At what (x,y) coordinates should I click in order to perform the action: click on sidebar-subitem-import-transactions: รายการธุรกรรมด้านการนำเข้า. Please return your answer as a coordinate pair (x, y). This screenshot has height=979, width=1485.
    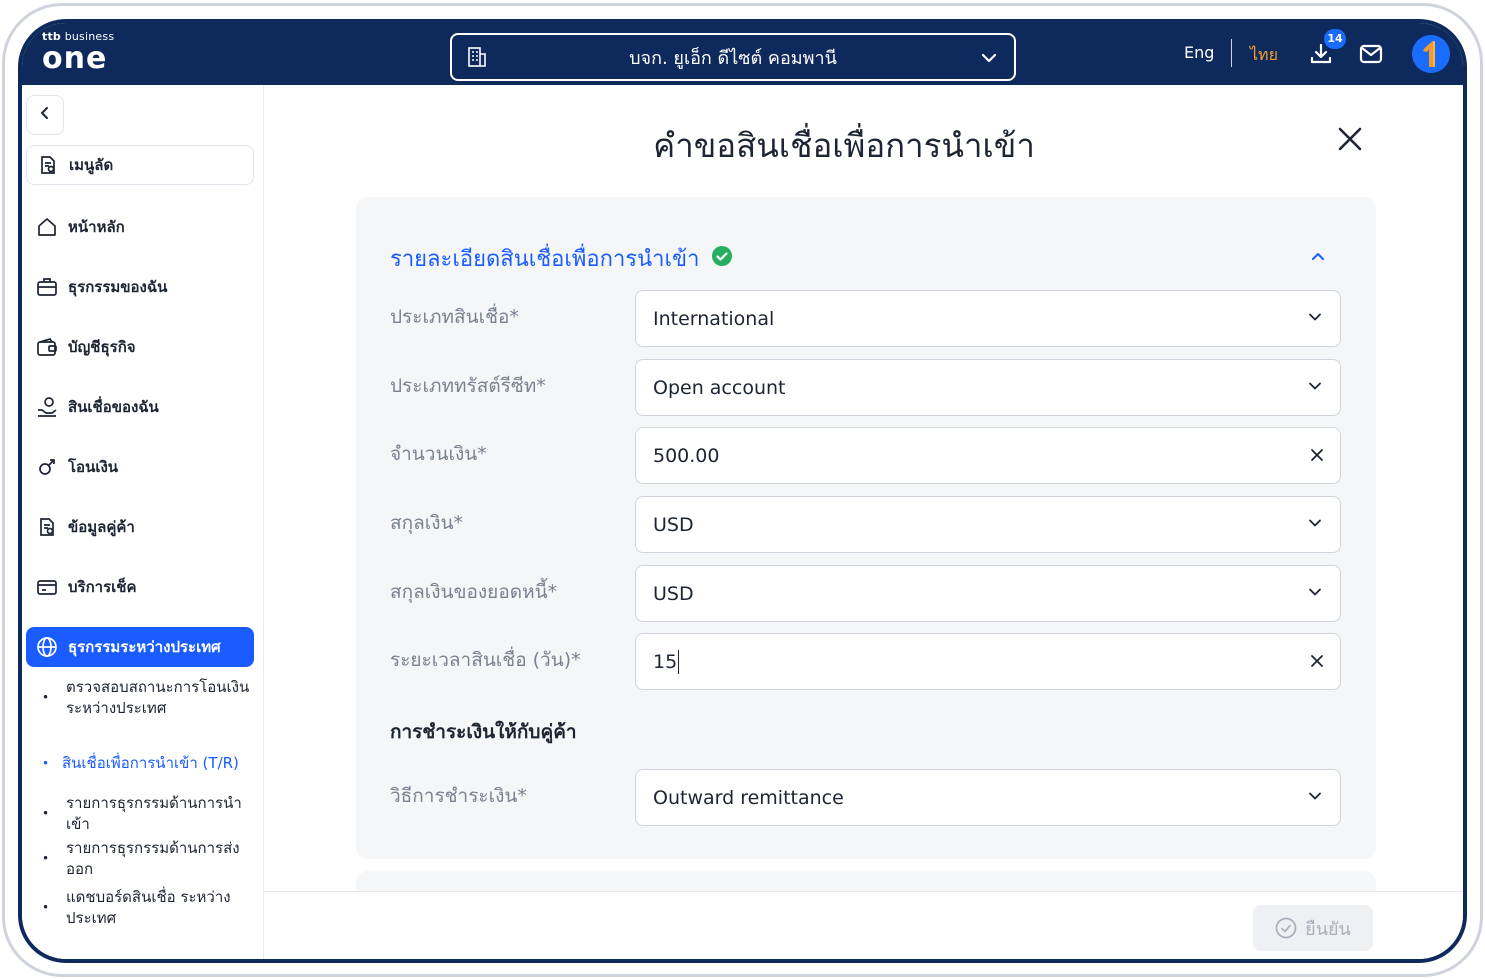
    Looking at the image, I should click on (147, 814).